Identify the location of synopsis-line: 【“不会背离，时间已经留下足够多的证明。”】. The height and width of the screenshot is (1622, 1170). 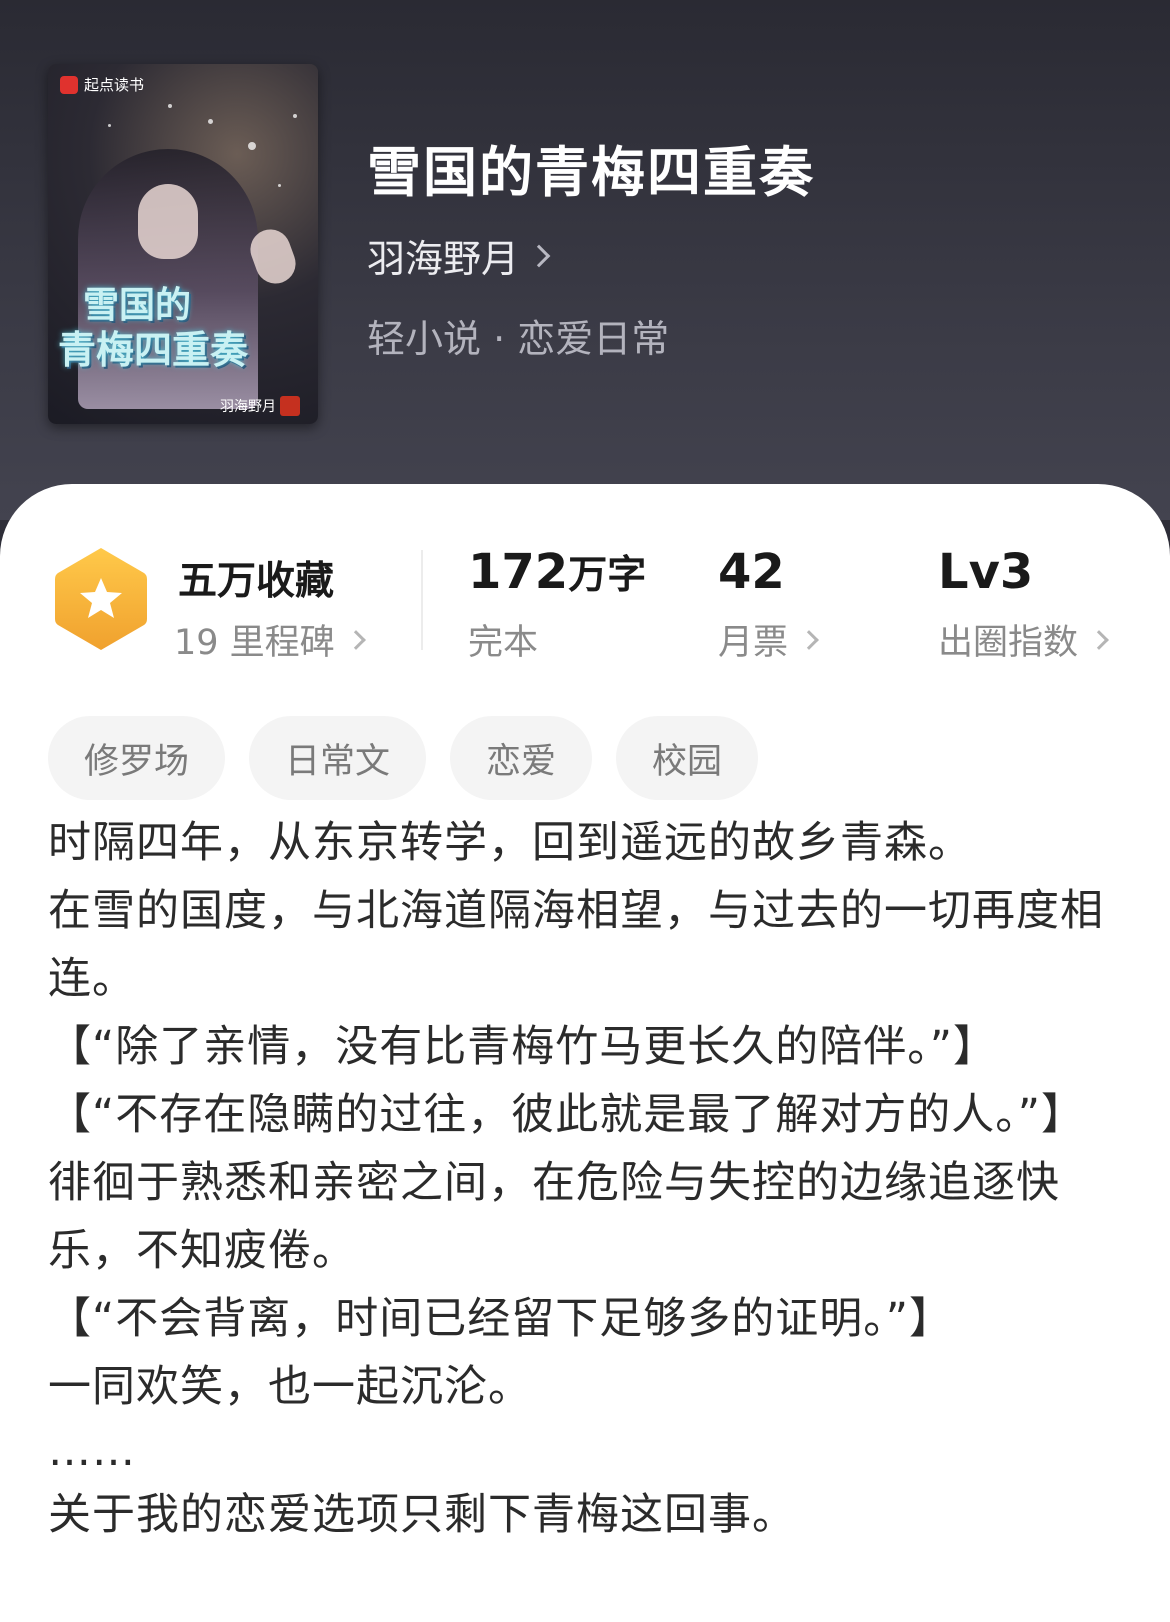
(501, 1319).